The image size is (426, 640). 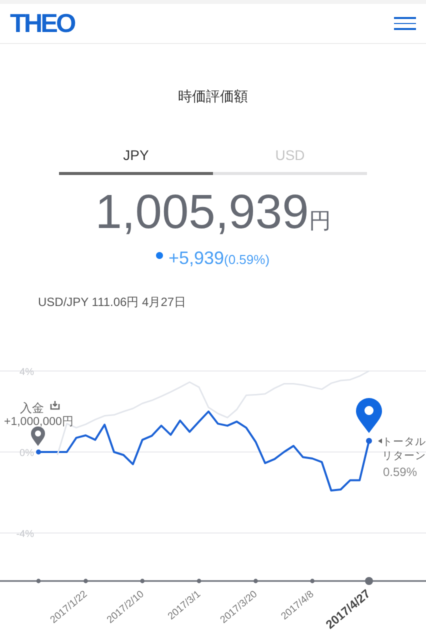 What do you see at coordinates (42, 23) in the screenshot?
I see `logo: THEO` at bounding box center [42, 23].